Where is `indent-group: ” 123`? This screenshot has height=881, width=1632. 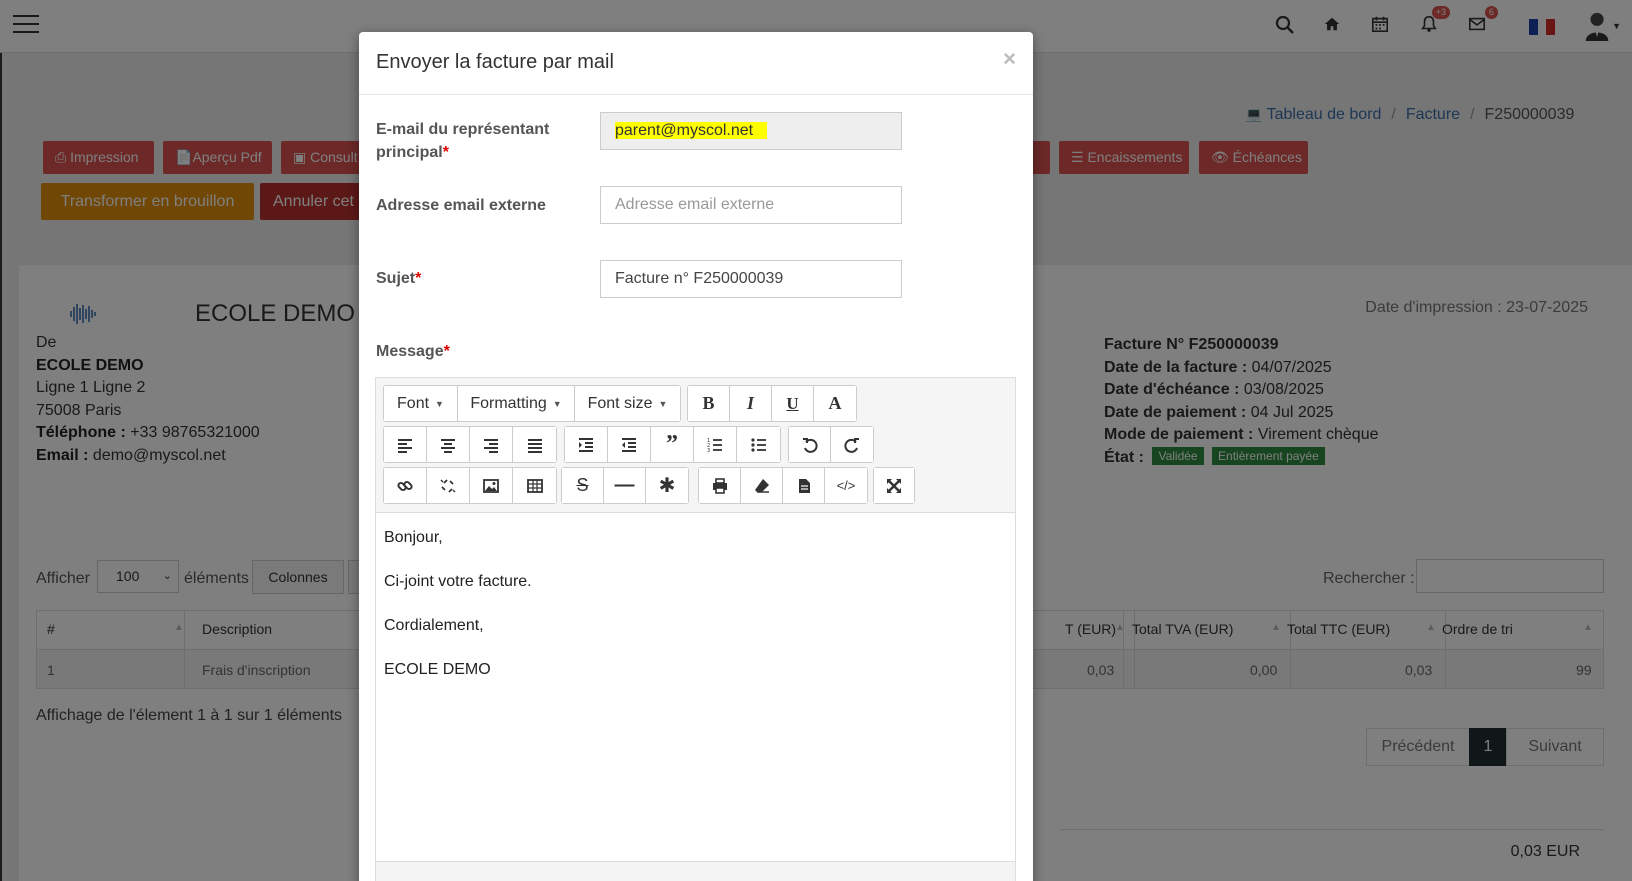 indent-group: ” 123 is located at coordinates (672, 444).